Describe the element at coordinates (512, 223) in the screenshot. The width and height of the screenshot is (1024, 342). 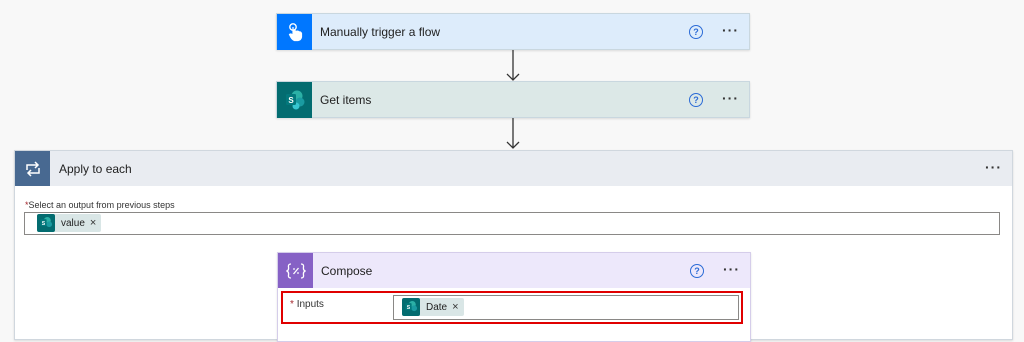
I see `select-output-input: S value ×` at that location.